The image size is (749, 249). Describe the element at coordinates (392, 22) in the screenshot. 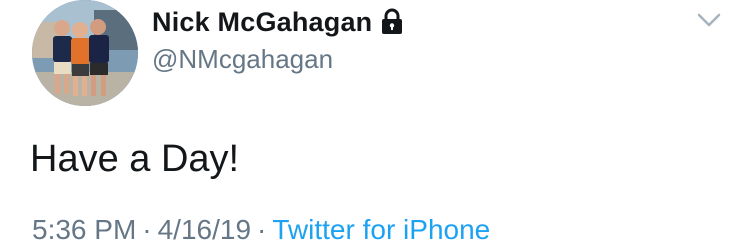

I see `lock-icon` at that location.